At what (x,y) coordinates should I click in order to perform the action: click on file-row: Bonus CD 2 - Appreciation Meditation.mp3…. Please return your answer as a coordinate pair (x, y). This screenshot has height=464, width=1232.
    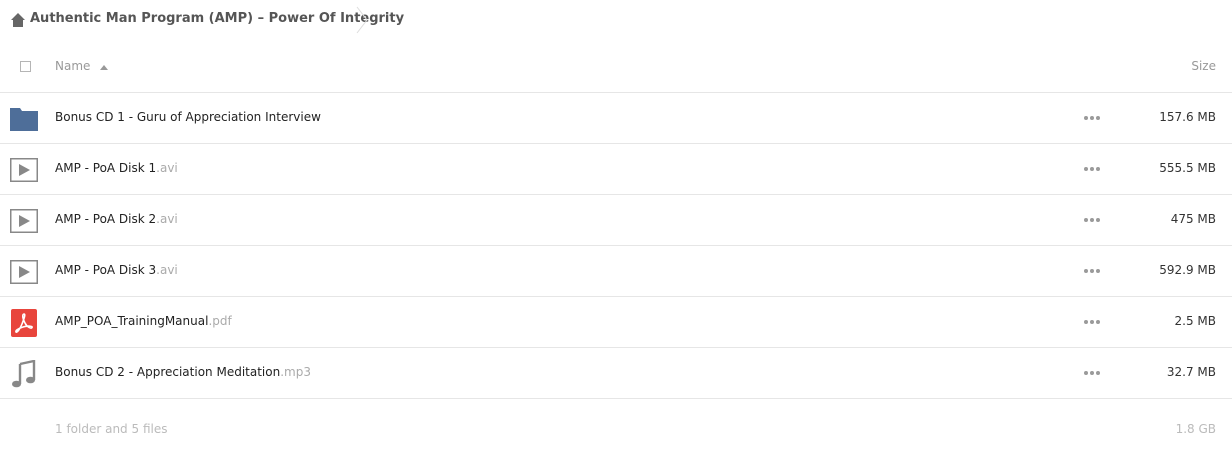
    Looking at the image, I should click on (616, 373).